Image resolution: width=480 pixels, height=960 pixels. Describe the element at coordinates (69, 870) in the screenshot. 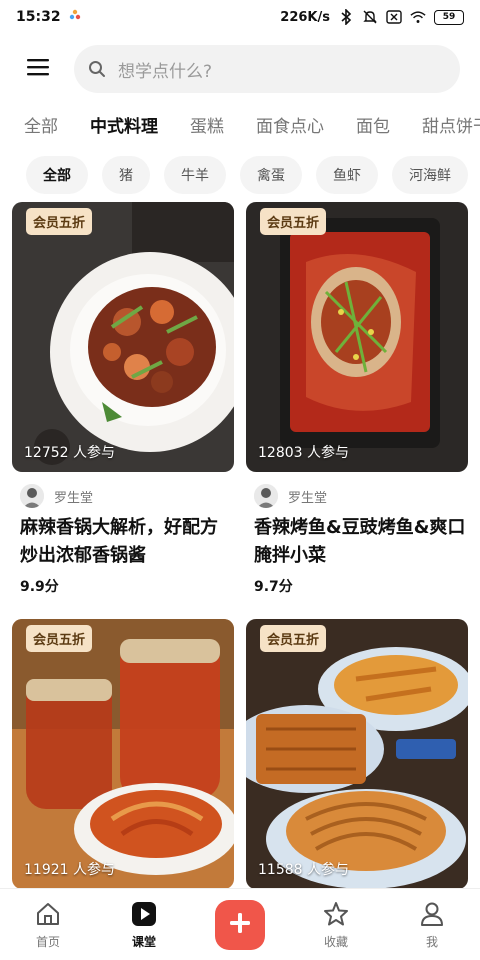

I see `participants-count: 11921 人参与` at that location.